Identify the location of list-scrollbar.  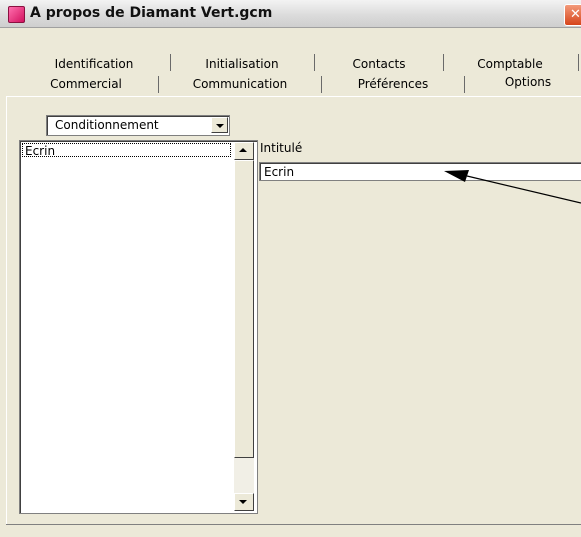
(244, 326).